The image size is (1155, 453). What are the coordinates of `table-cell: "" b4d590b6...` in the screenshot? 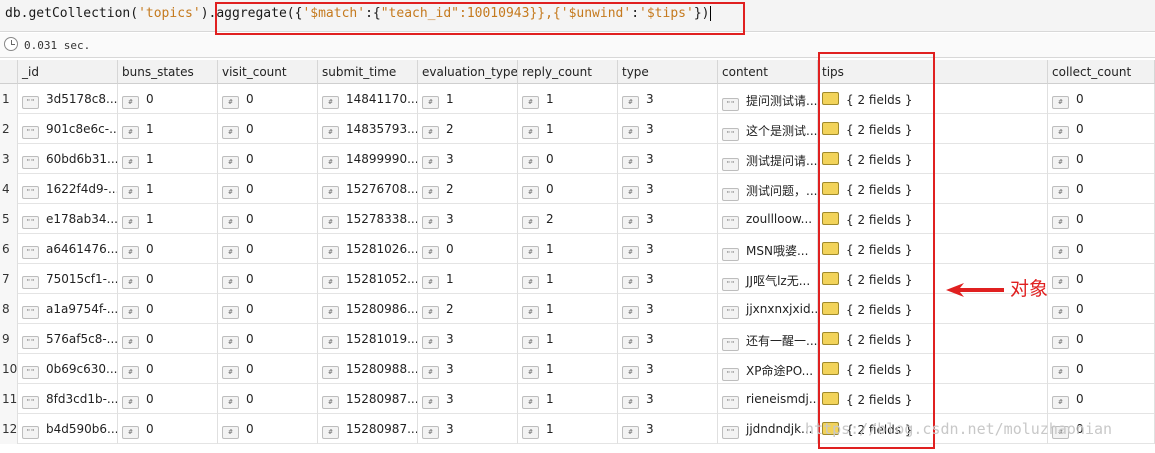 It's located at (68, 429).